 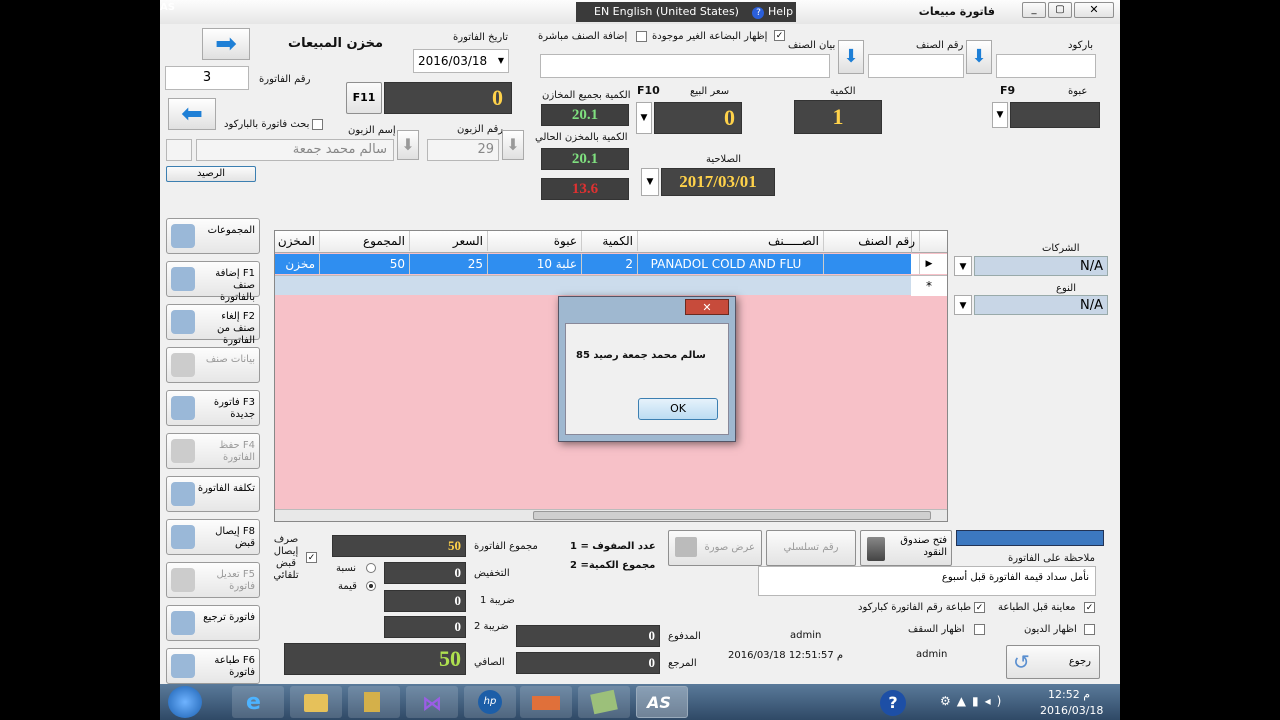 What do you see at coordinates (1069, 694) in the screenshot?
I see `clock-time: 12:52 م` at bounding box center [1069, 694].